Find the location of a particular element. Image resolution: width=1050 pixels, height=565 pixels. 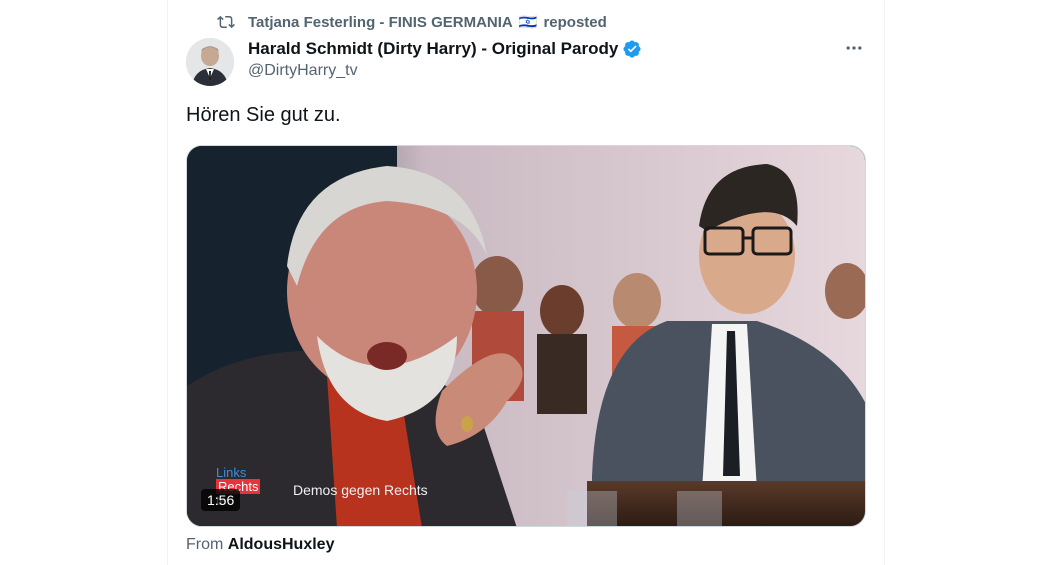

attribution-source: AldousHuxley is located at coordinates (281, 544).